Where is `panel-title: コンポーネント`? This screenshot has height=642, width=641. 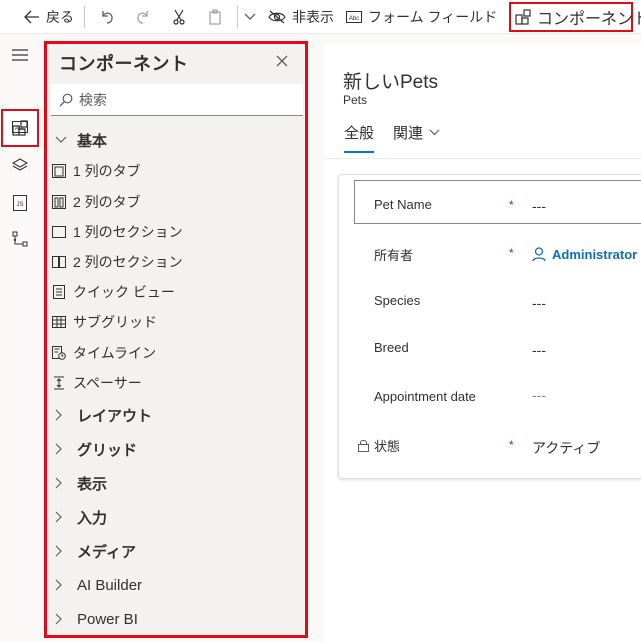
panel-title: コンポーネント is located at coordinates (124, 64).